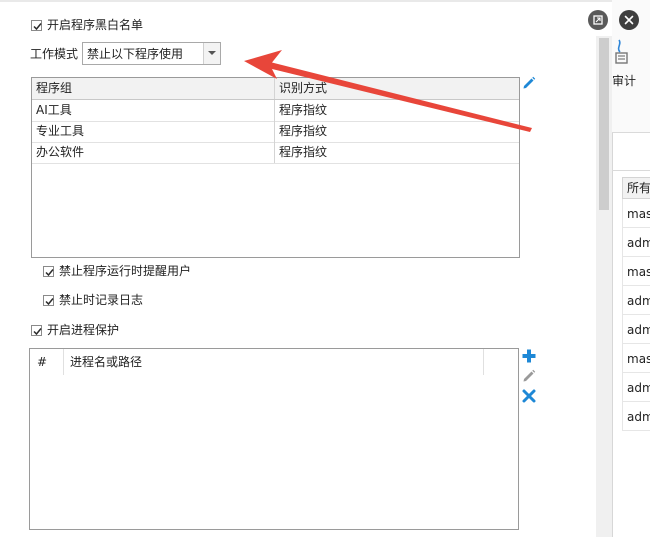 Image resolution: width=650 pixels, height=537 pixels. What do you see at coordinates (54, 54) in the screenshot?
I see `work-mode-label: 工作模式` at bounding box center [54, 54].